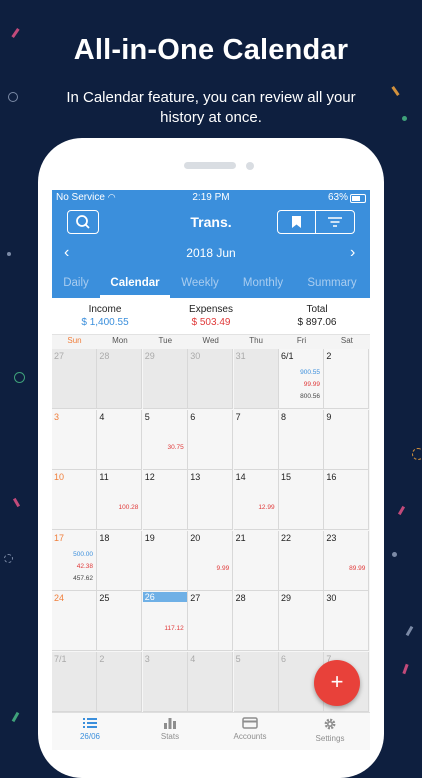 This screenshot has width=422, height=778. I want to click on weekday-label: Mon, so click(120, 340).